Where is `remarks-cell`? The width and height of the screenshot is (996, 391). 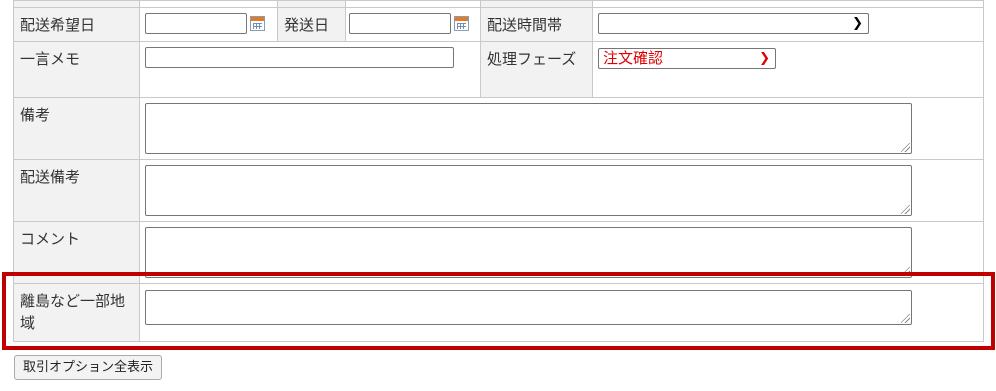
remarks-cell is located at coordinates (561, 128).